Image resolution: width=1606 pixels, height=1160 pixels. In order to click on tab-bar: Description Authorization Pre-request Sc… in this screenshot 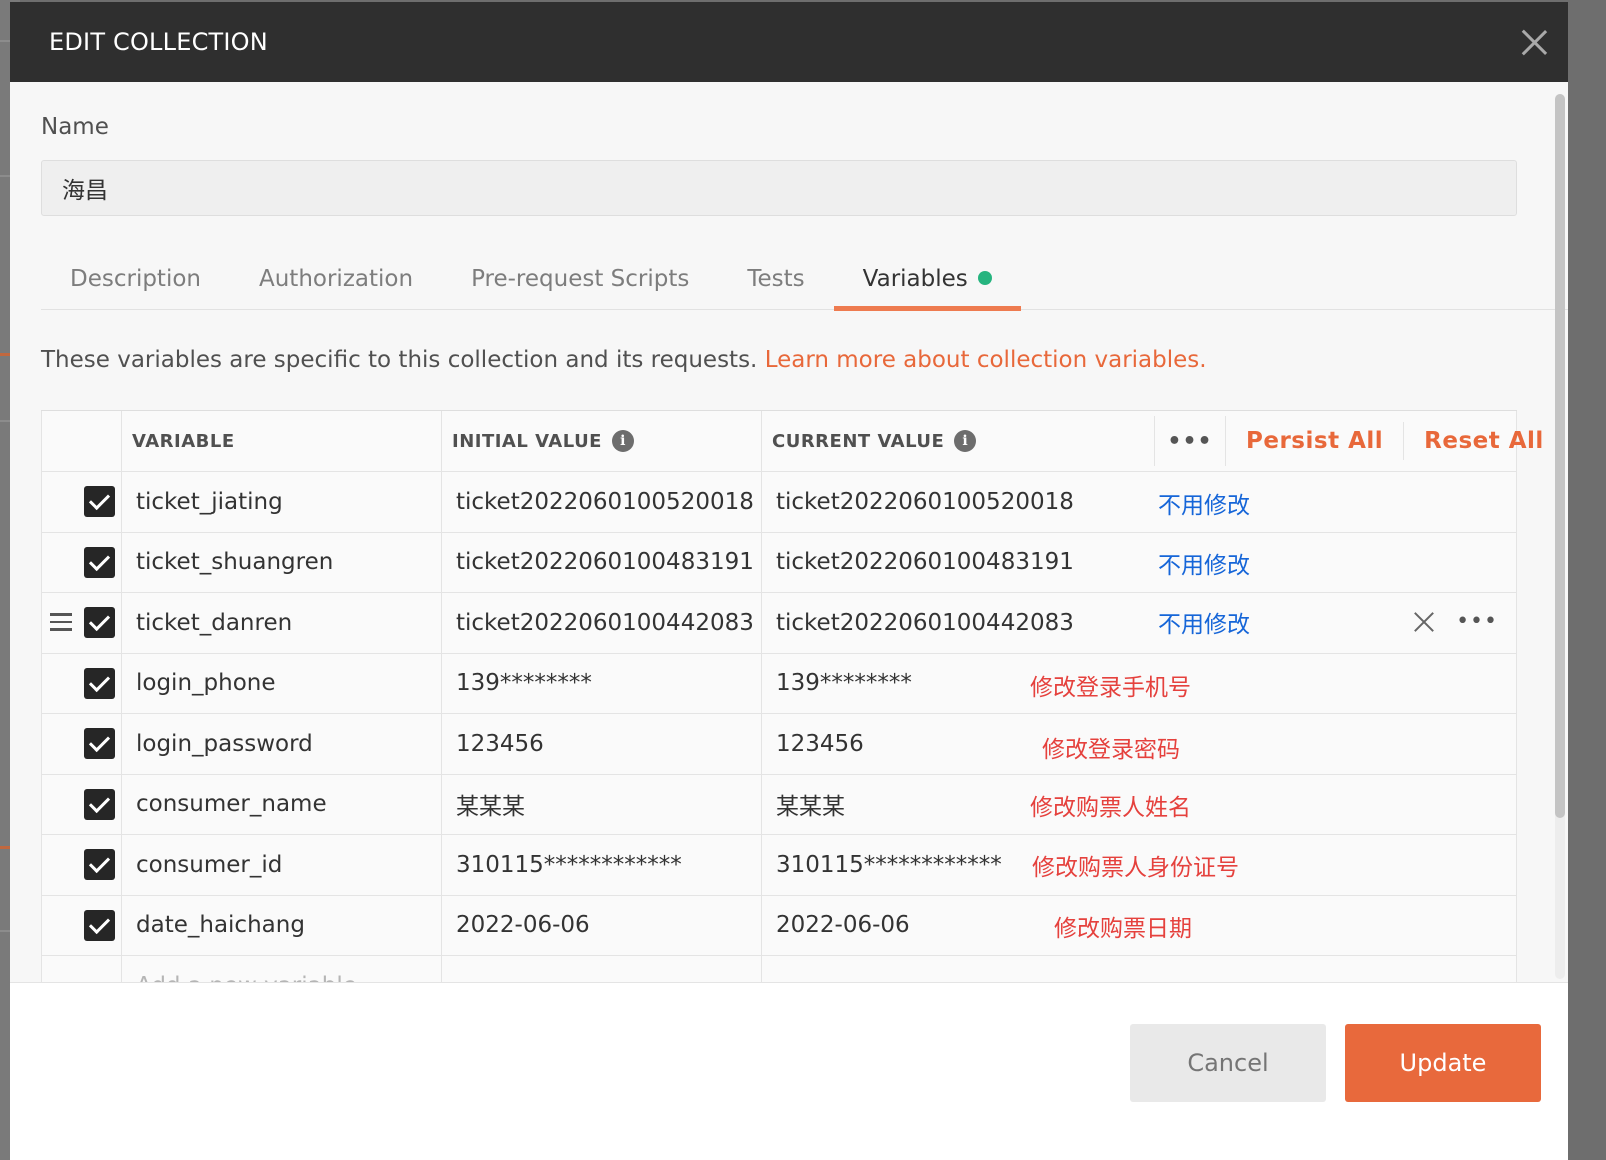, I will do `click(804, 282)`.